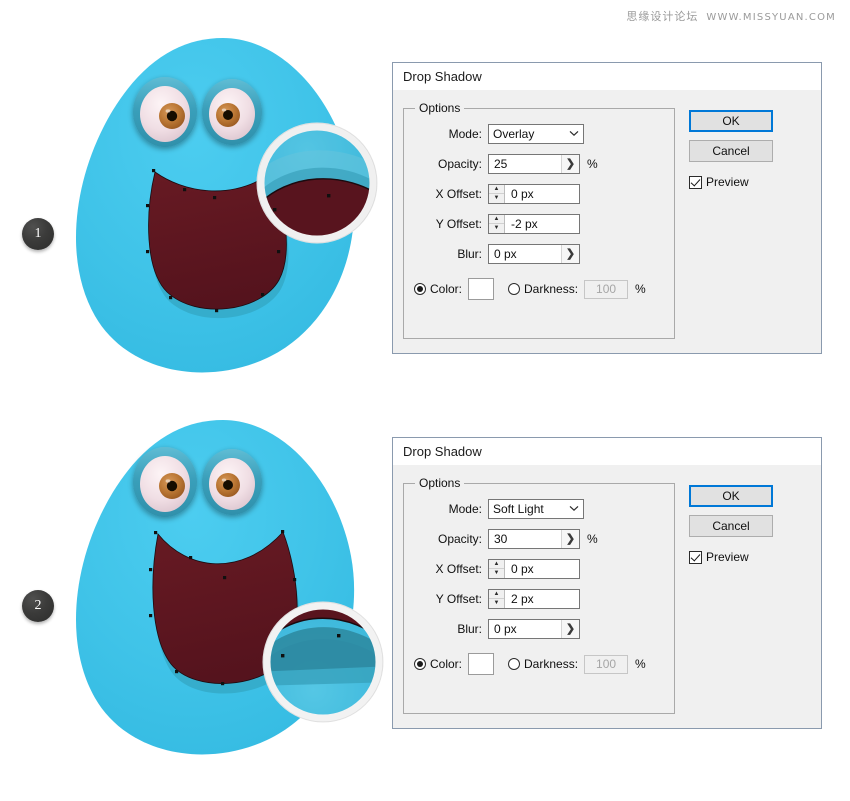  What do you see at coordinates (514, 664) in the screenshot?
I see `dialog-2-darkness-radio` at bounding box center [514, 664].